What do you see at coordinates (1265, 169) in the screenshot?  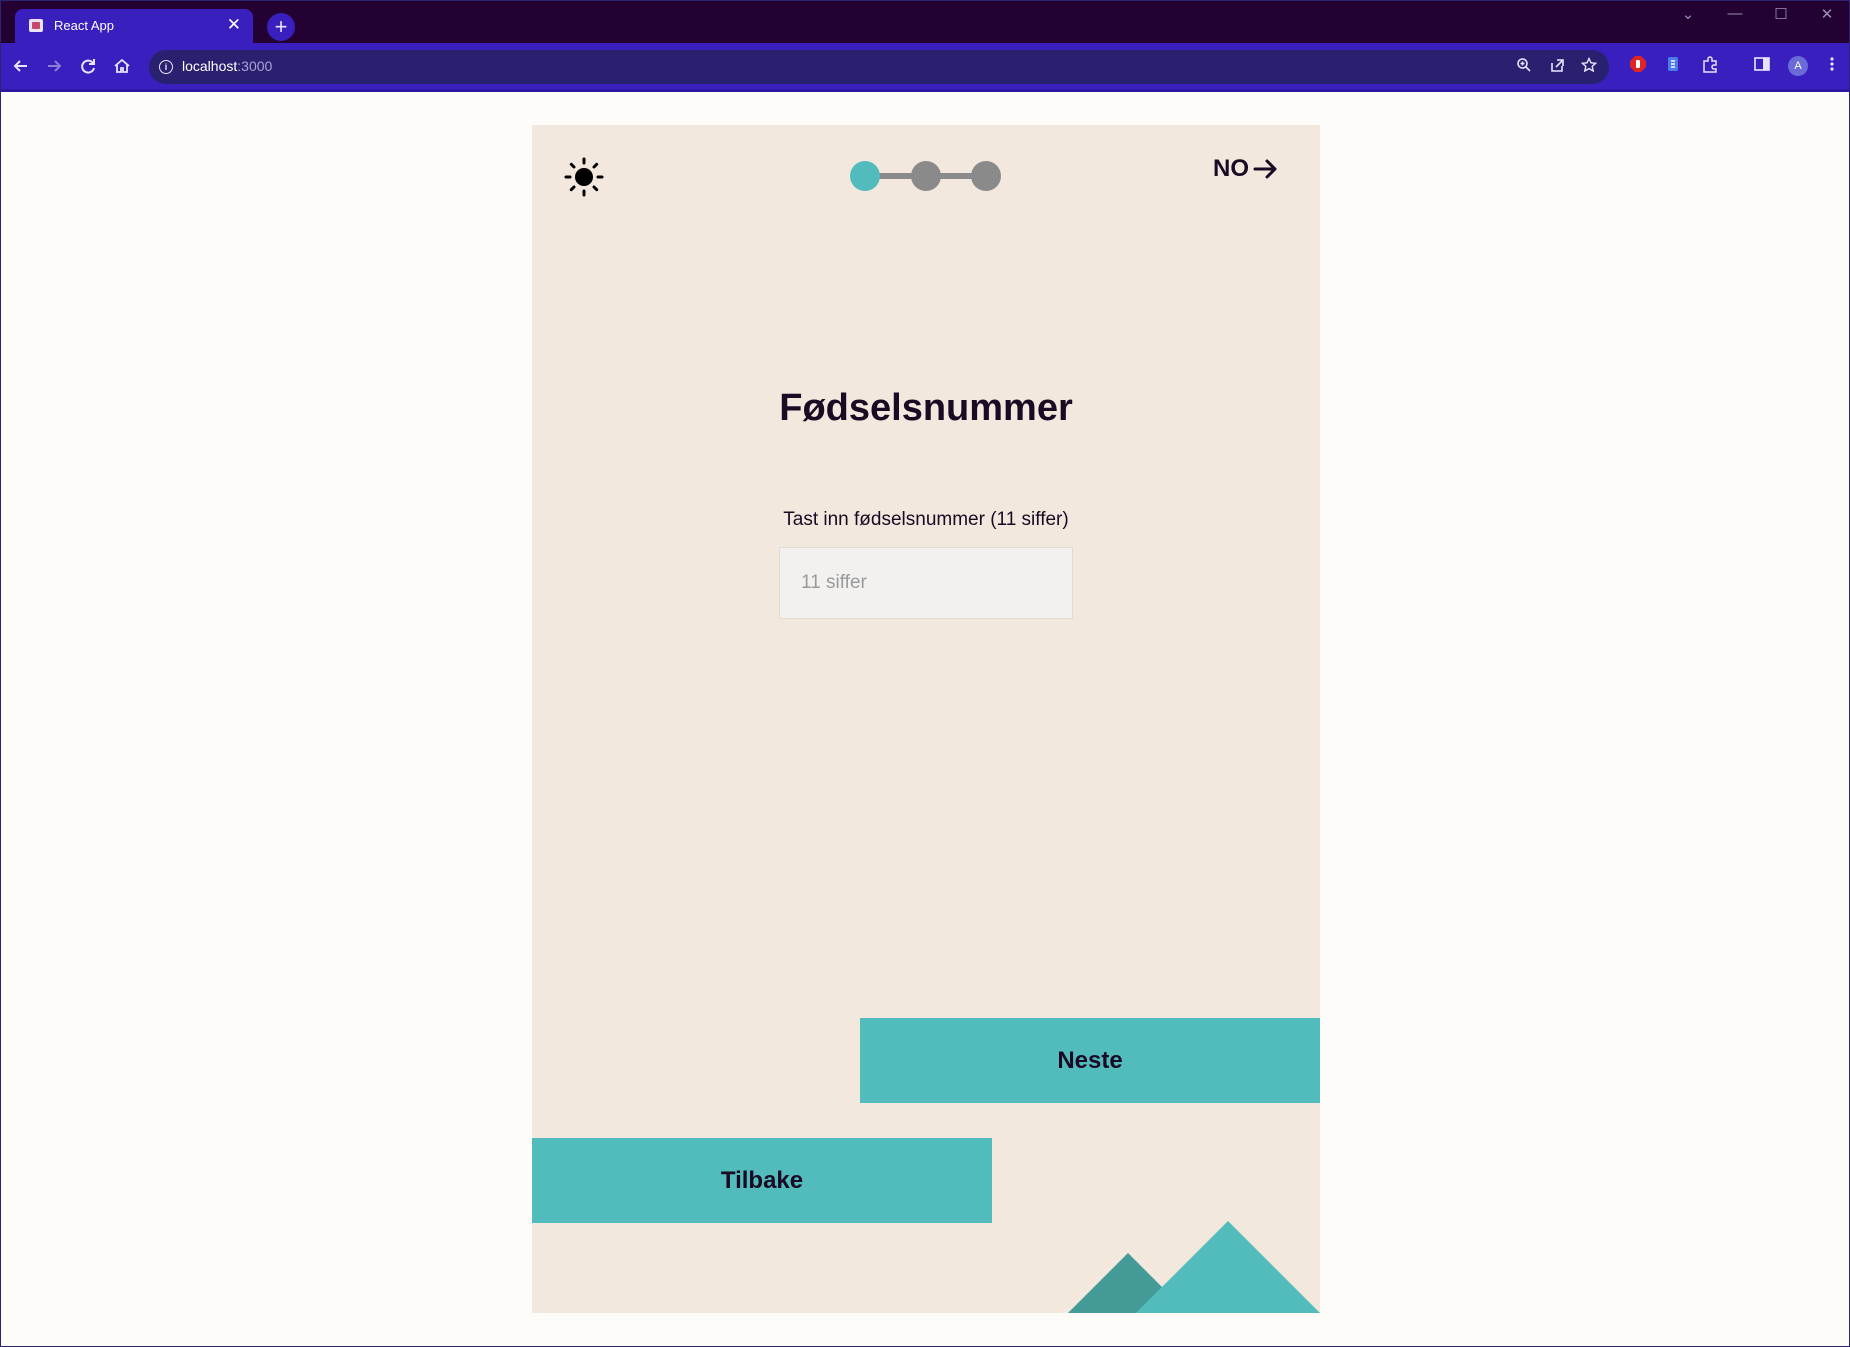 I see `arrow-right-icon` at bounding box center [1265, 169].